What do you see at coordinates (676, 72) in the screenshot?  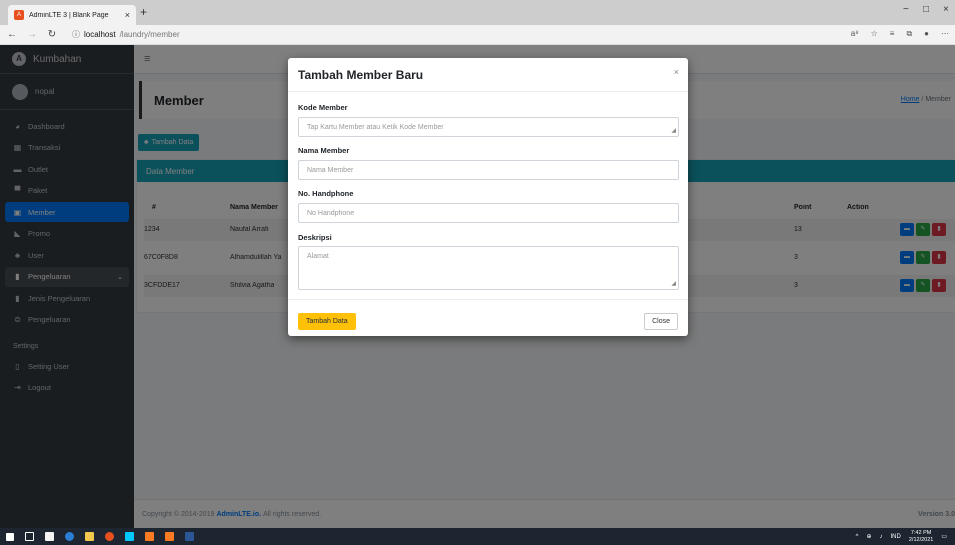 I see `close-icon: ×` at bounding box center [676, 72].